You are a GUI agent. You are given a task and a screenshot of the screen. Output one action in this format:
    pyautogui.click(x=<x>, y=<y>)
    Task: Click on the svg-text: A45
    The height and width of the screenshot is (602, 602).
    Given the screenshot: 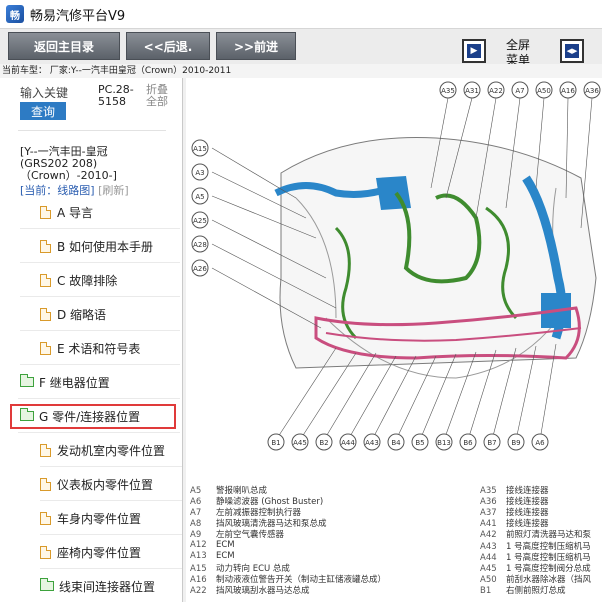 What is the action you would take?
    pyautogui.click(x=300, y=443)
    